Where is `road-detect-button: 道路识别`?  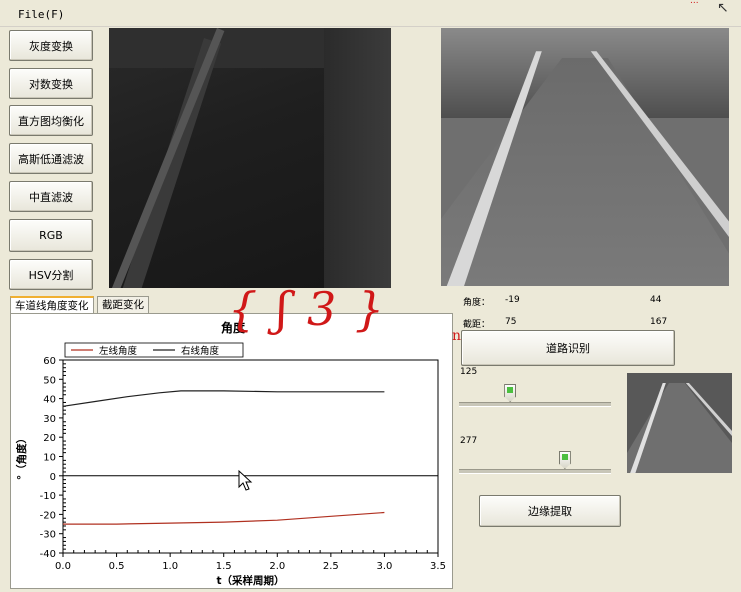
road-detect-button: 道路识别 is located at coordinates (568, 348).